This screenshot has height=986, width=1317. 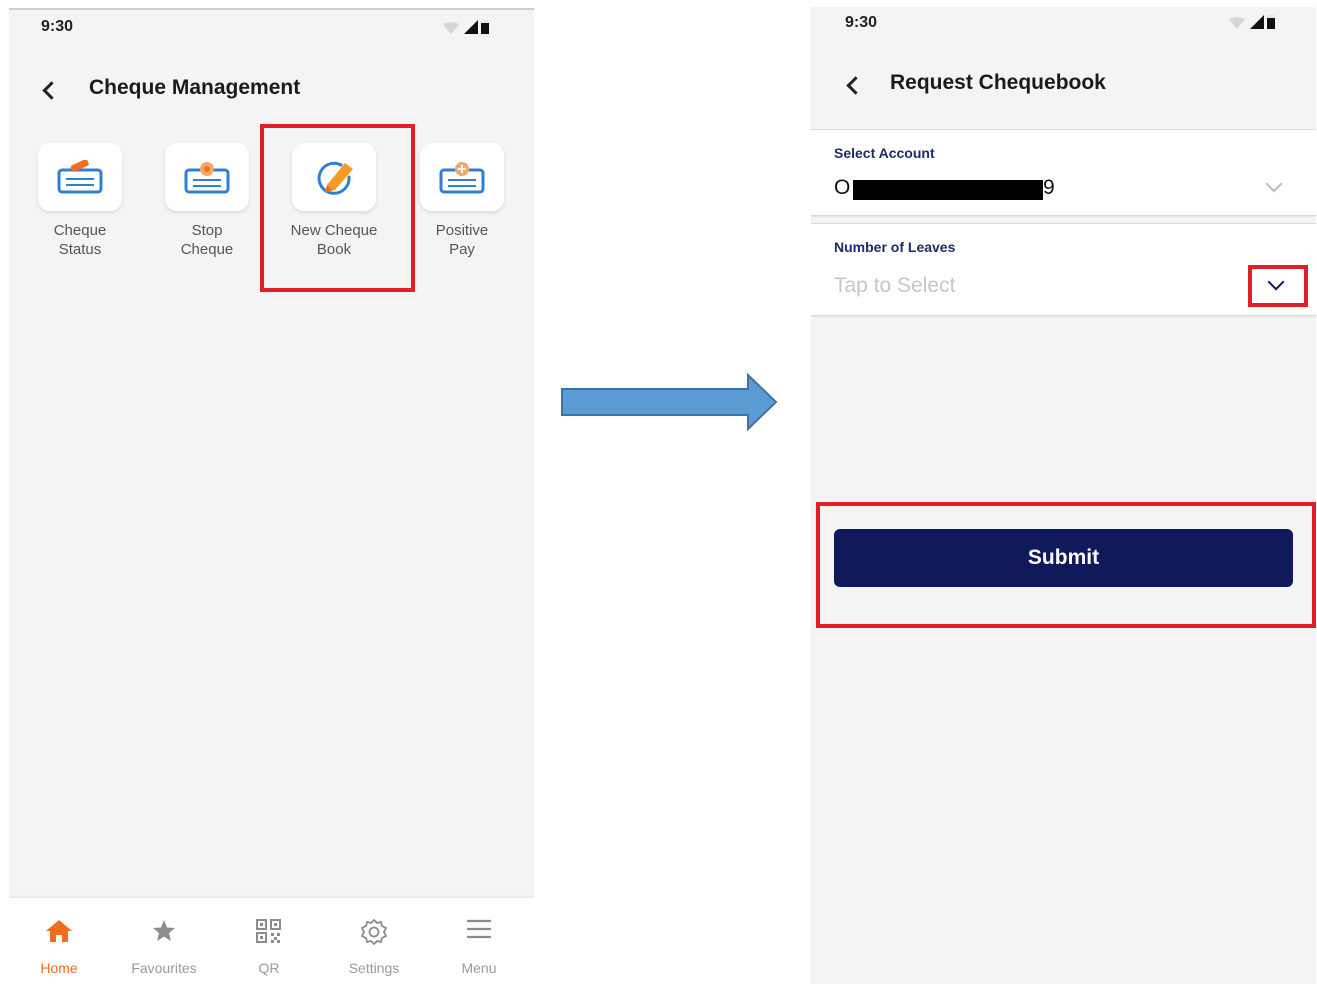 I want to click on tile-cheque-status: Cheque Status, so click(x=80, y=201).